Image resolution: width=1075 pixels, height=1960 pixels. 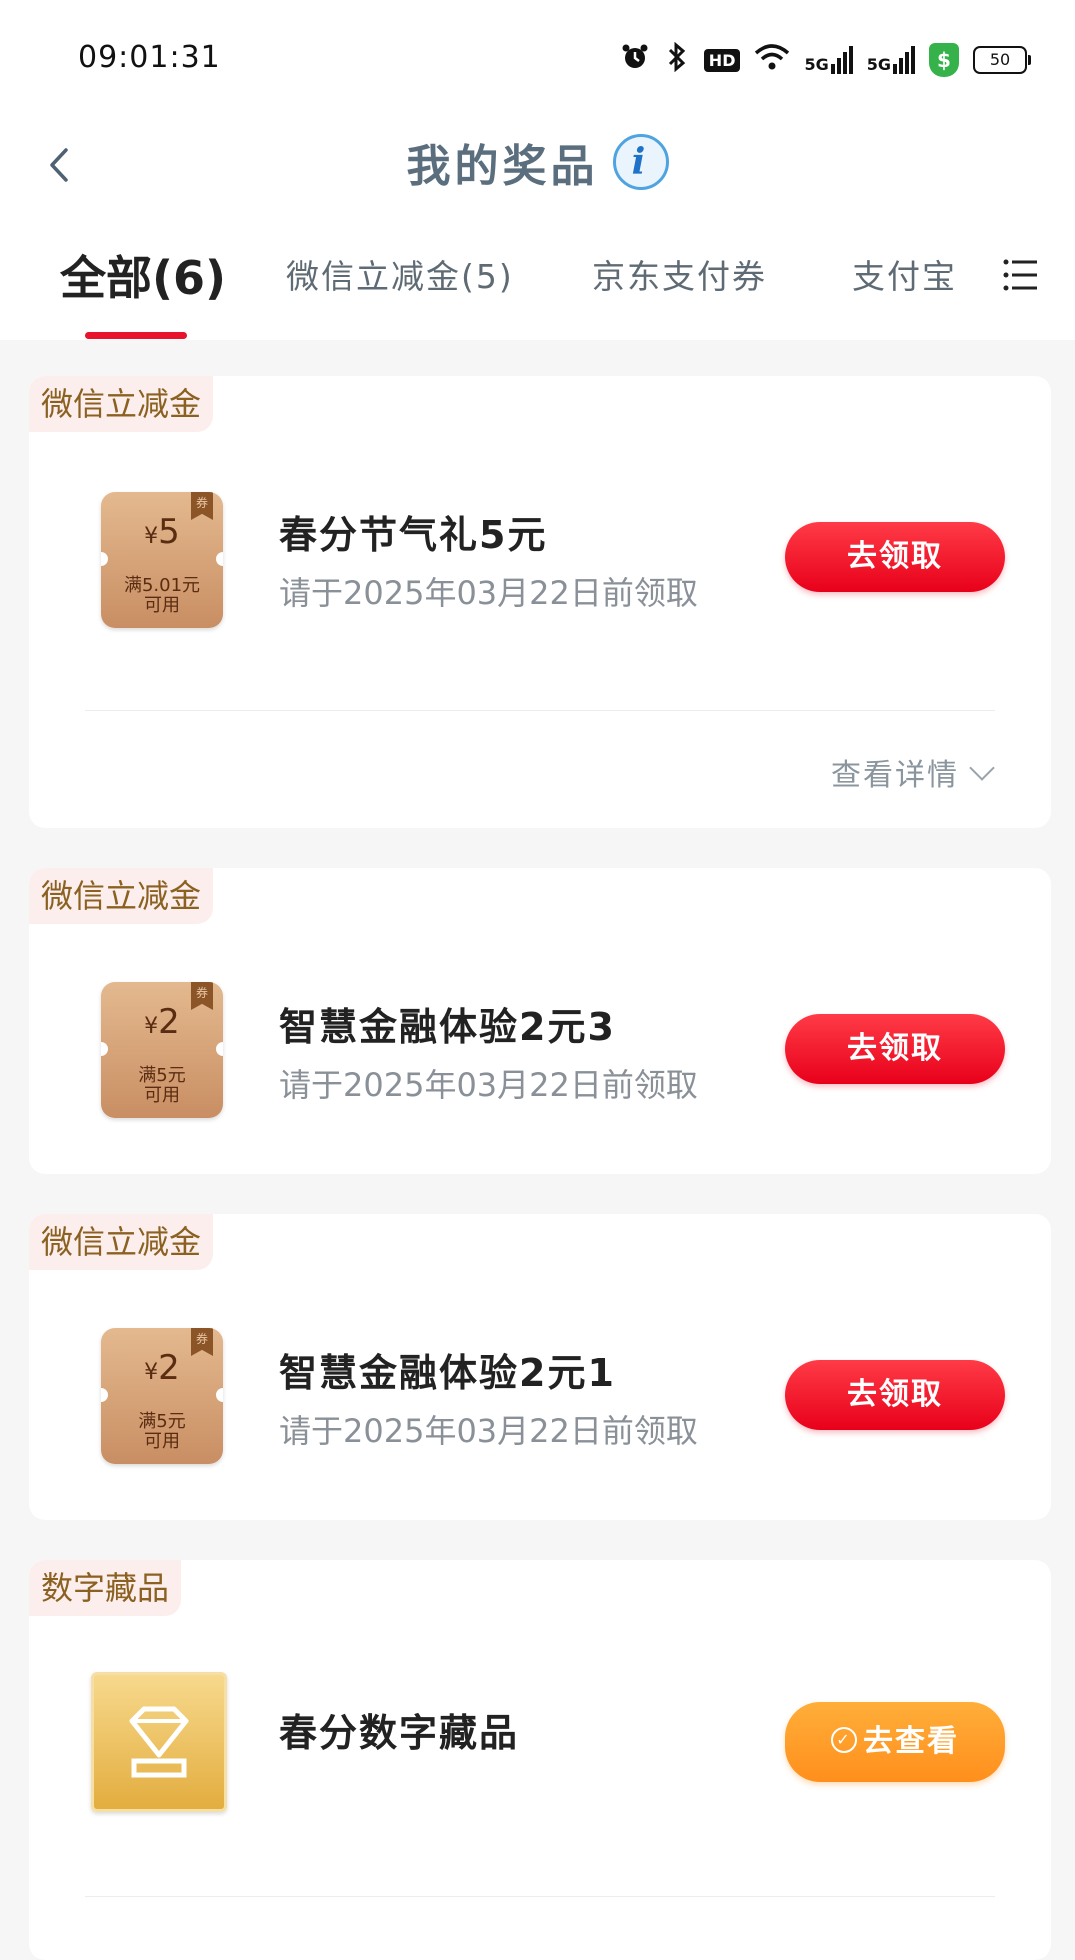 I want to click on check-circle-icon: ✓, so click(x=844, y=1739).